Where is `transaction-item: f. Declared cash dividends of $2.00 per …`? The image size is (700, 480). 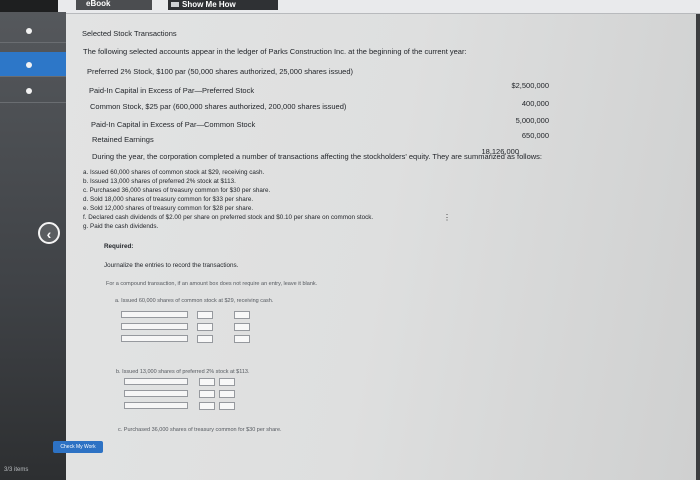 transaction-item: f. Declared cash dividends of $2.00 per … is located at coordinates (228, 217).